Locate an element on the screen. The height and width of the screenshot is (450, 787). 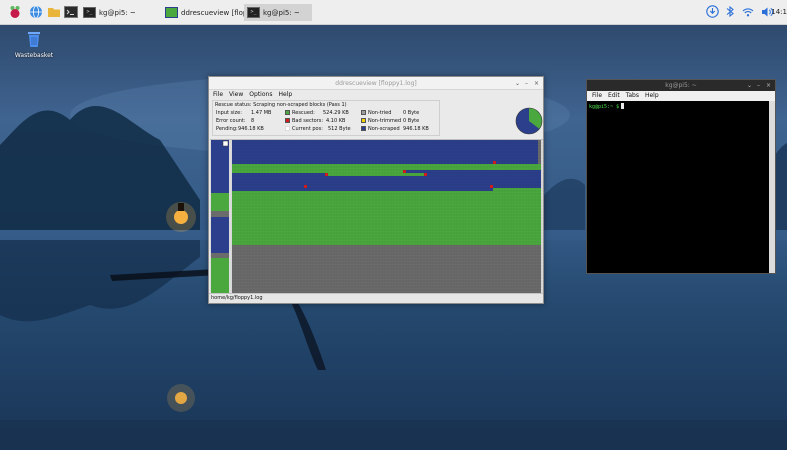
terminal-prompt: kg@pi5:~ $ is located at coordinates (604, 107).